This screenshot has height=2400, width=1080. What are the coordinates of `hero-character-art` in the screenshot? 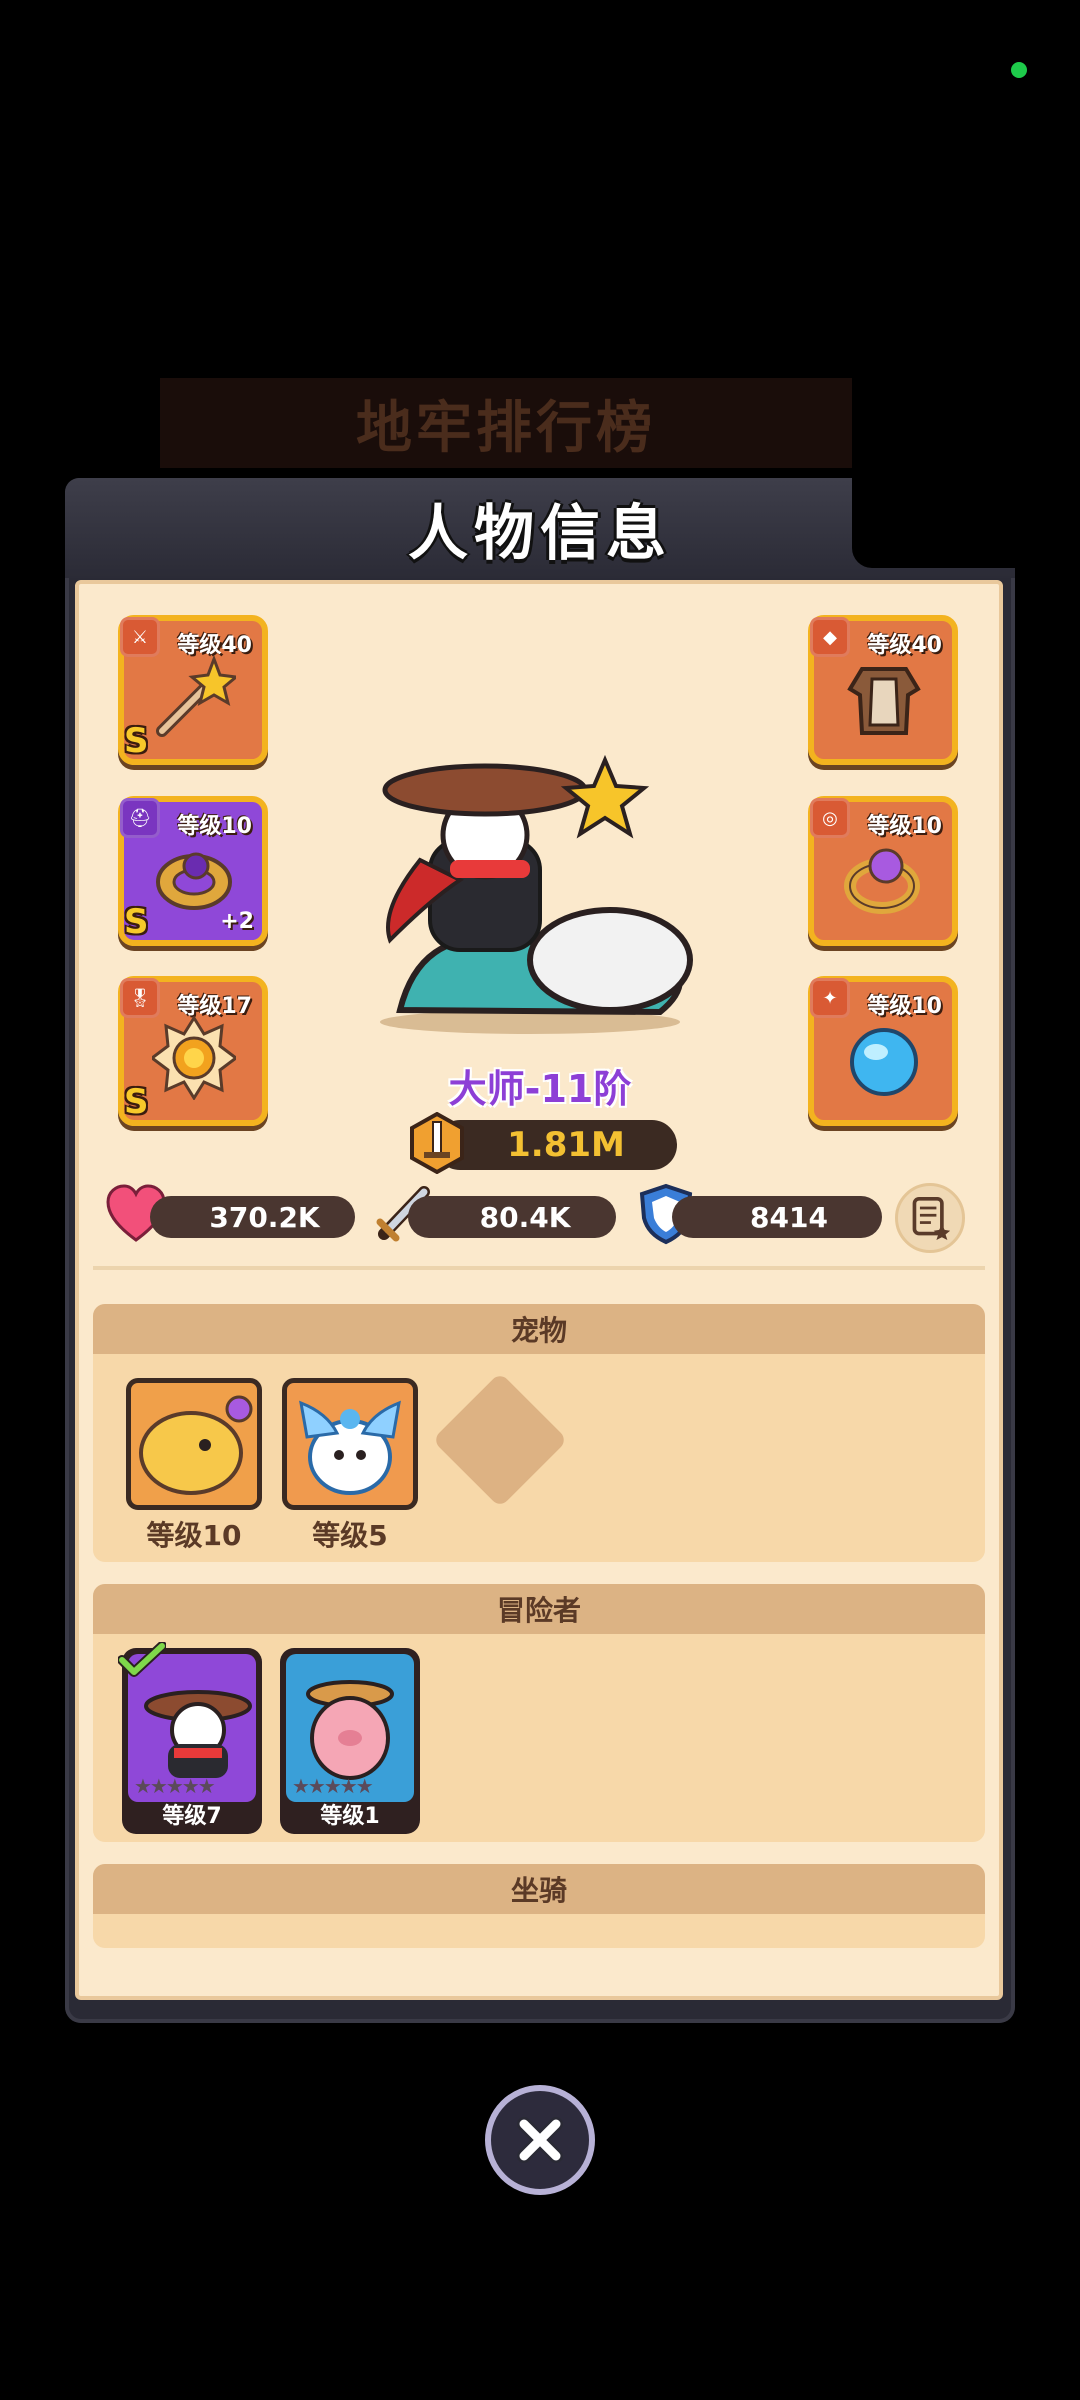 It's located at (536, 894).